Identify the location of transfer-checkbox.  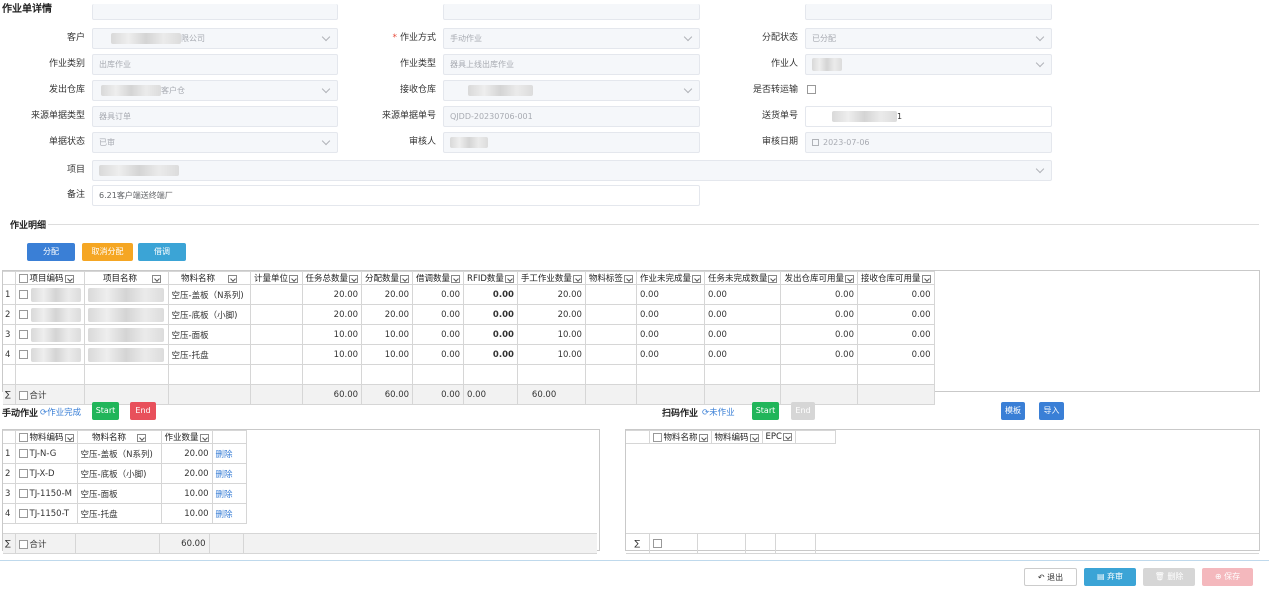
(811, 90).